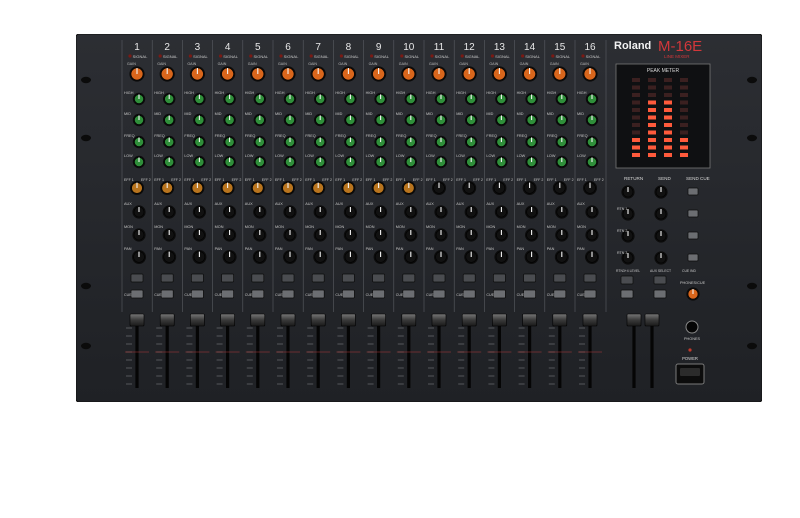 The width and height of the screenshot is (800, 518). I want to click on phones-cue-knob, so click(693, 294).